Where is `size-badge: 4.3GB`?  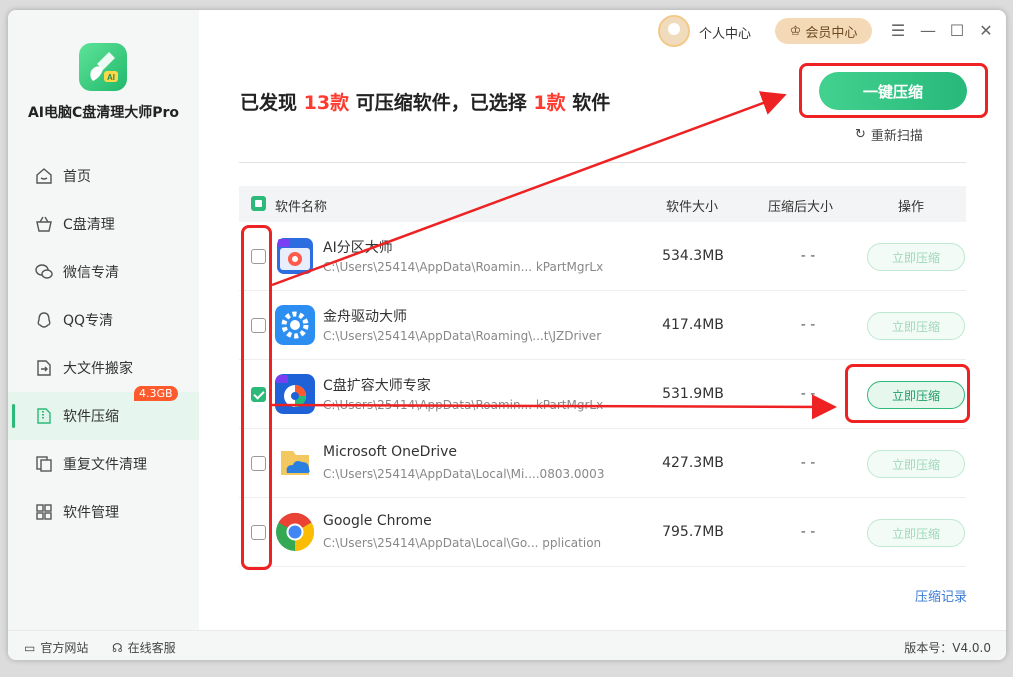
size-badge: 4.3GB is located at coordinates (156, 393).